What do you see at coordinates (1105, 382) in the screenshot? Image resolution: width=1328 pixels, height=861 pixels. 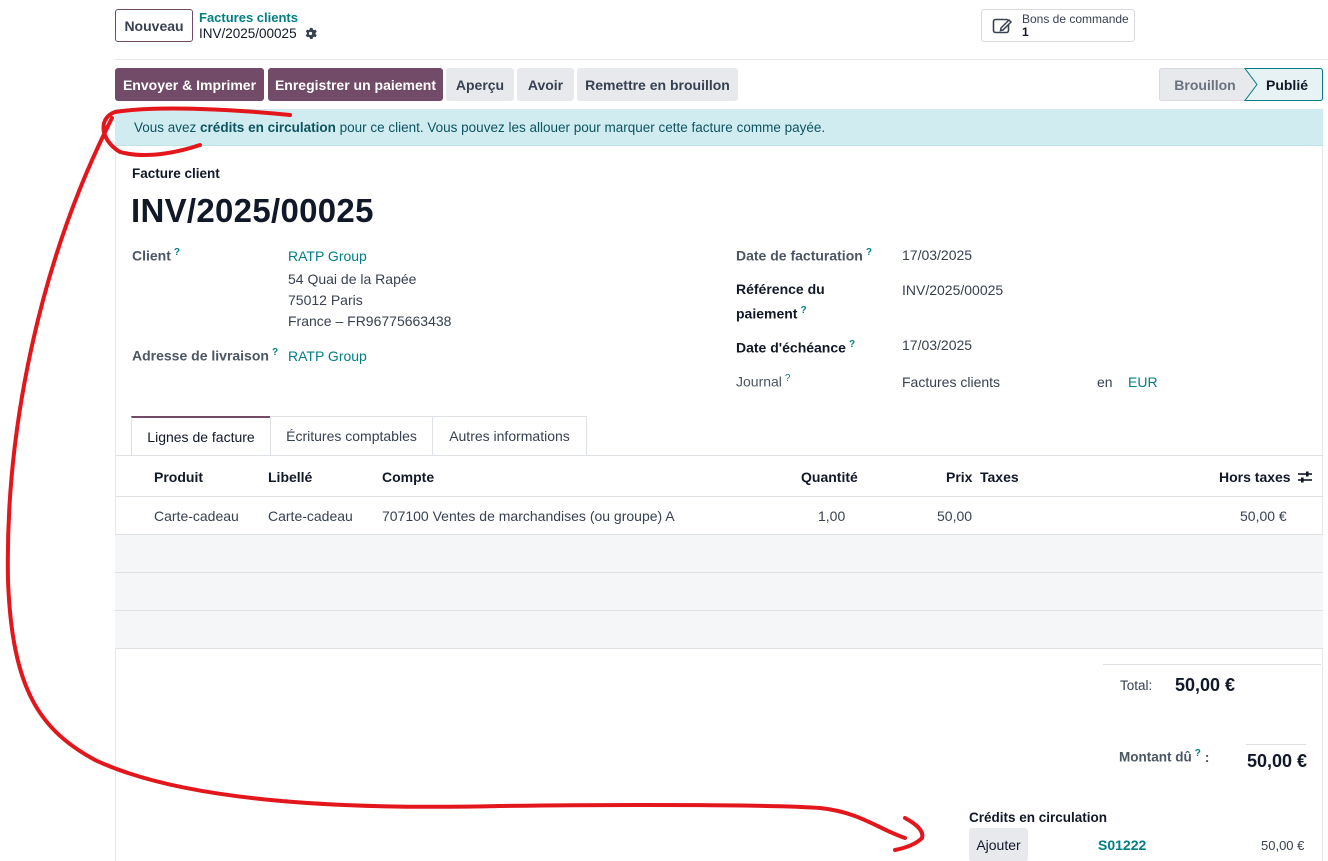 I see `currency-prefix: en` at bounding box center [1105, 382].